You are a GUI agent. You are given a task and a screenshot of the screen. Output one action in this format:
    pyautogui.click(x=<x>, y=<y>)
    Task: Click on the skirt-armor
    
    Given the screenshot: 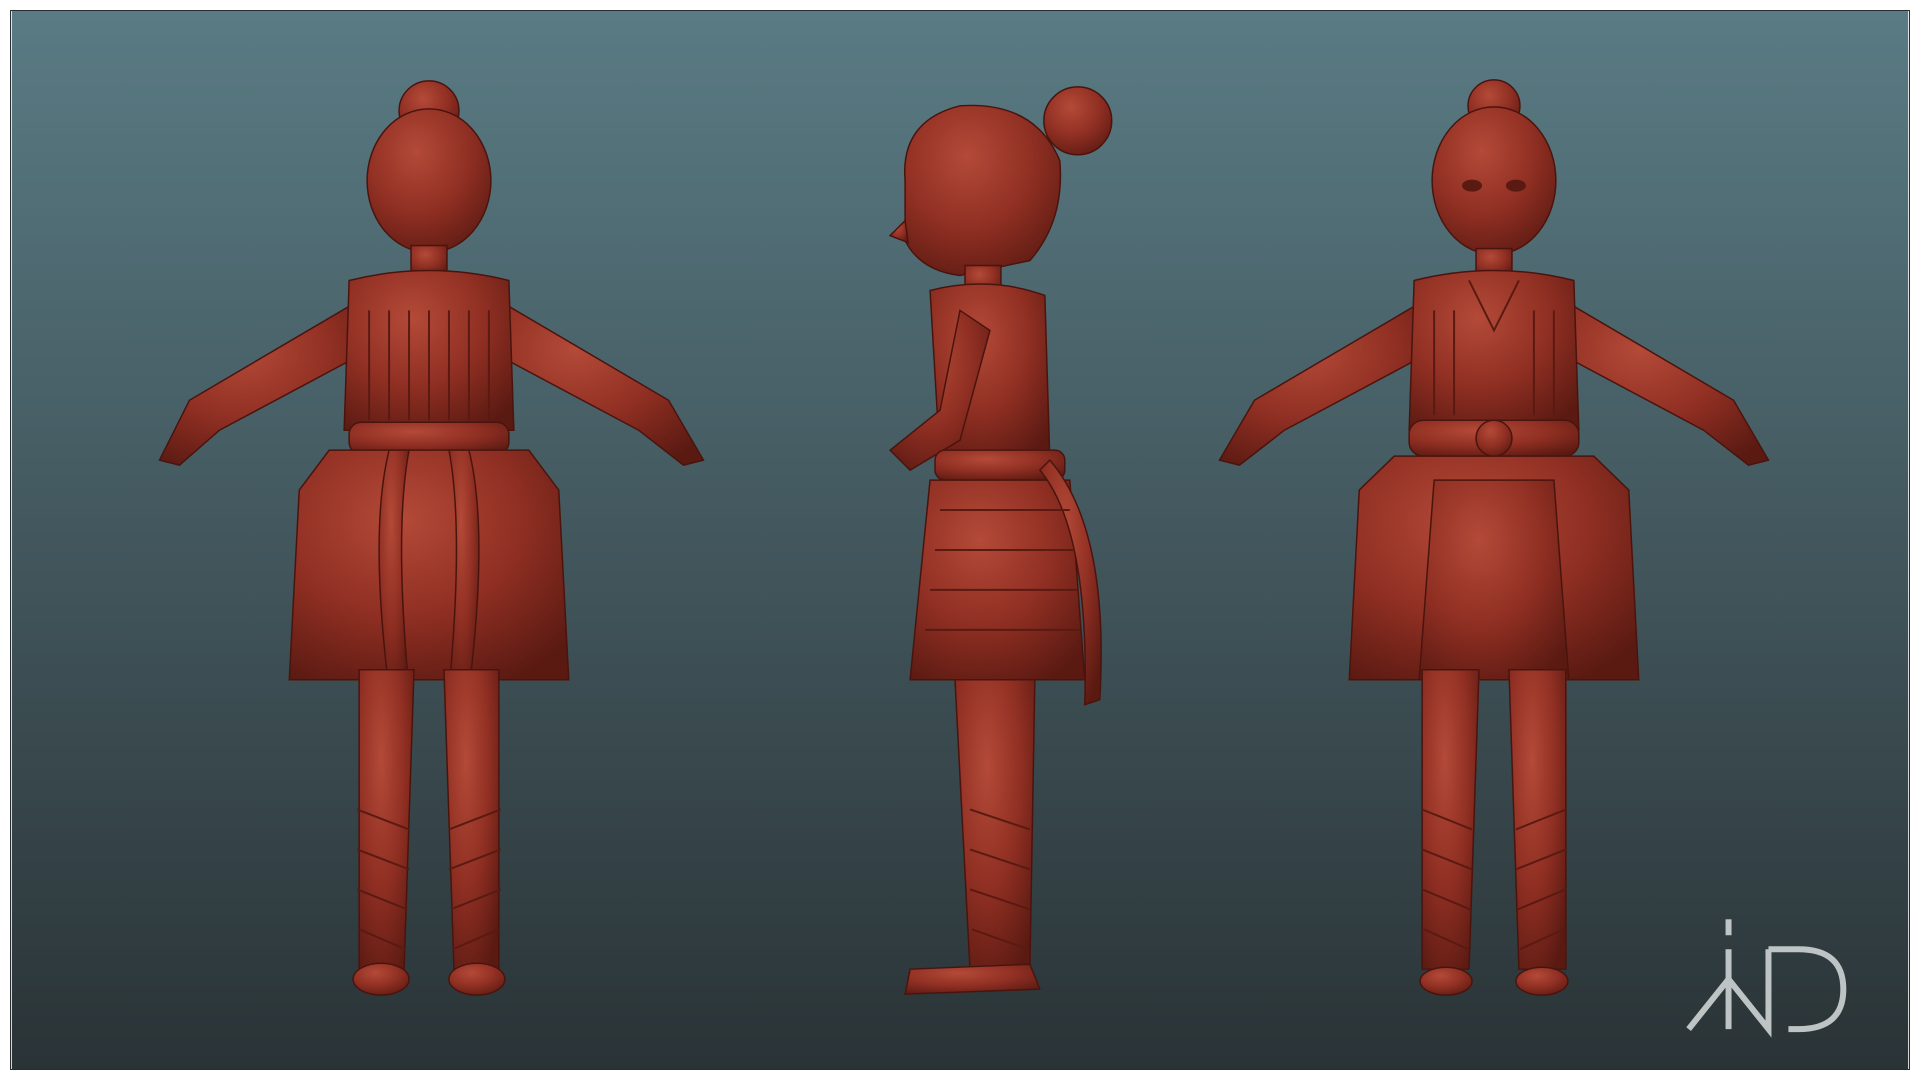 What is the action you would take?
    pyautogui.click(x=429, y=565)
    